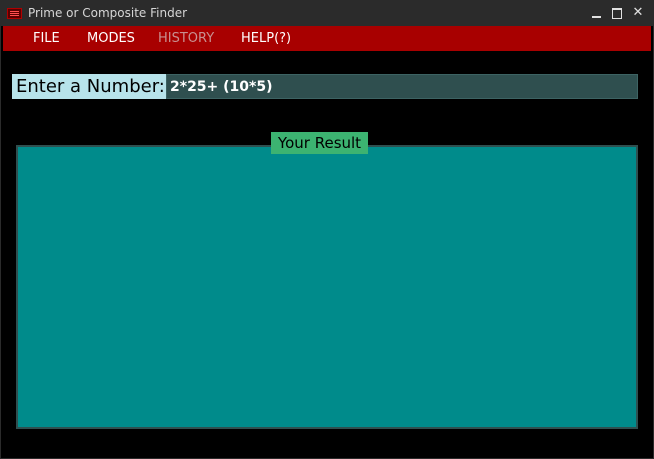 This screenshot has height=459, width=654. I want to click on menu-modes: MODES, so click(111, 38).